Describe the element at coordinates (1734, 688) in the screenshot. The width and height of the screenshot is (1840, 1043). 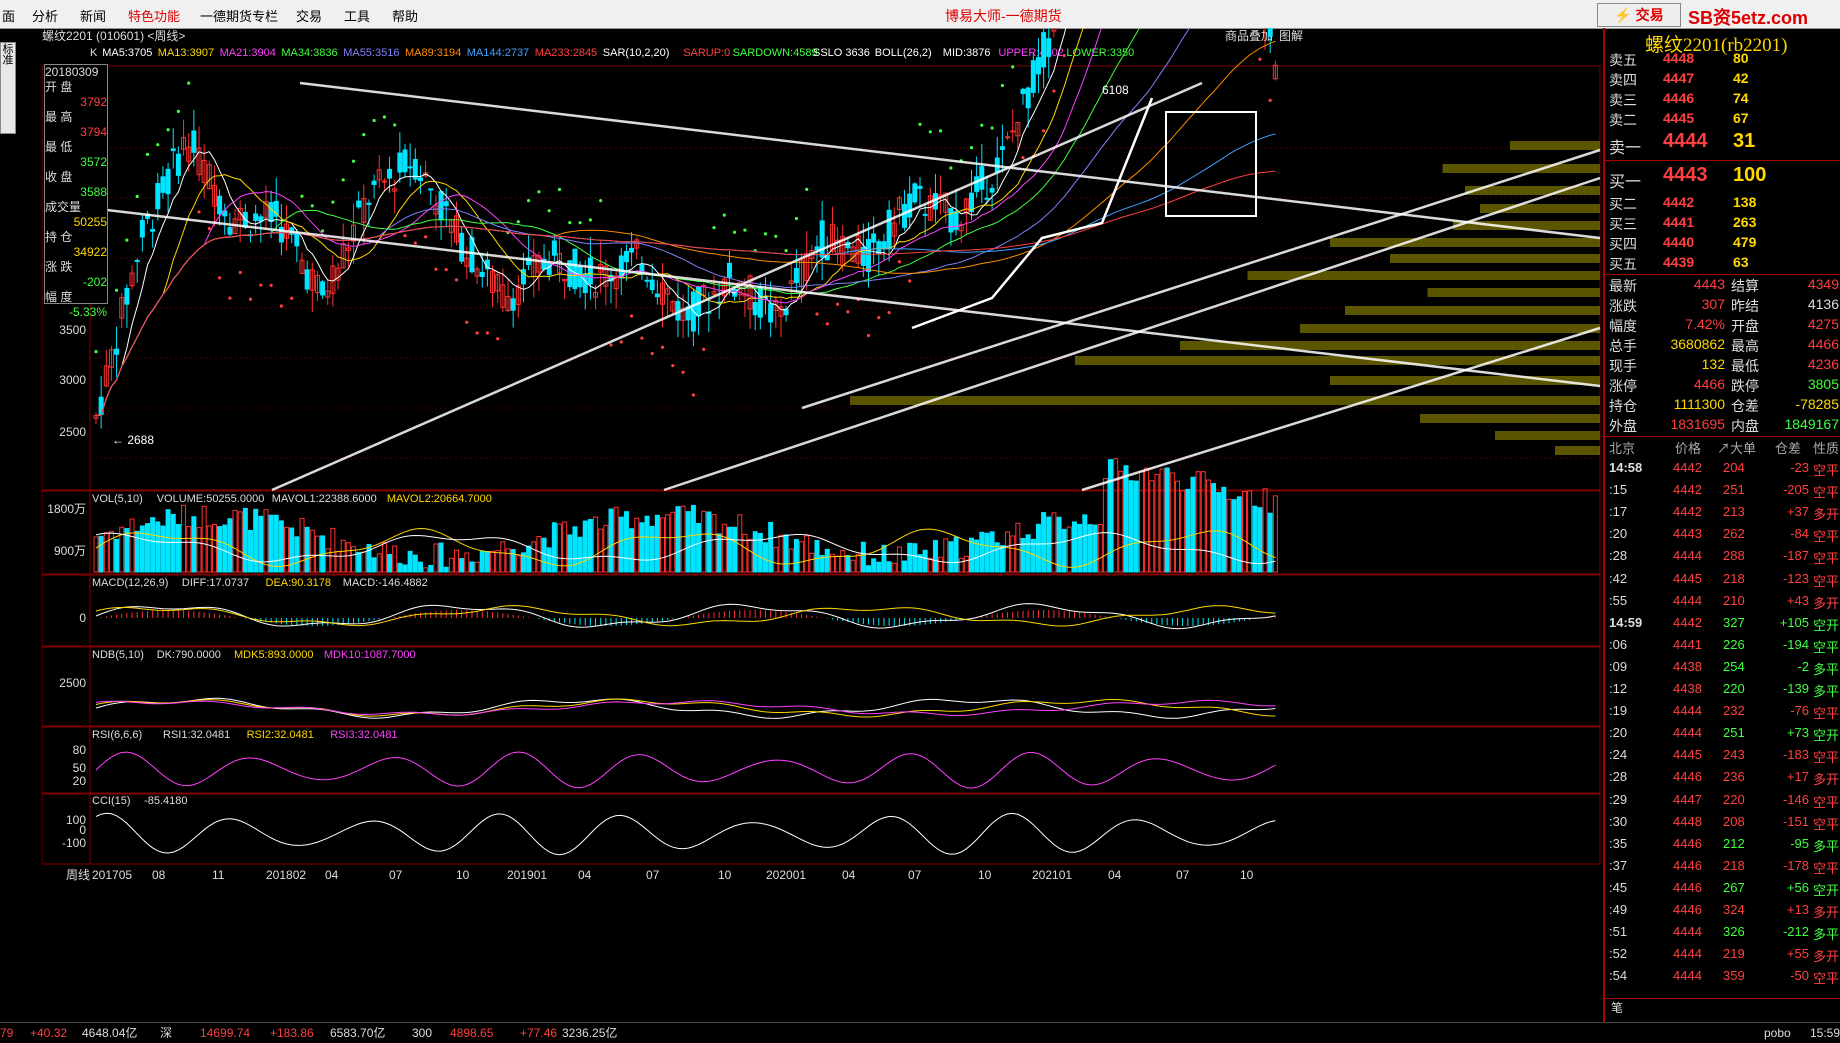
I see `tick-volume: 220` at that location.